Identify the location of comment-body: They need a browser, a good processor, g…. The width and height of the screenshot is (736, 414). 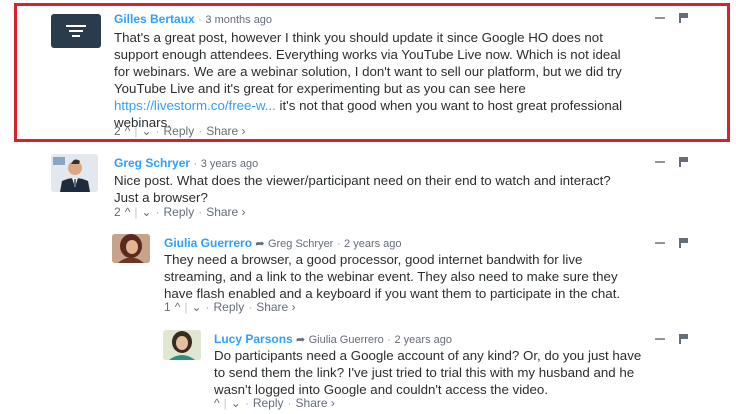
(444, 276).